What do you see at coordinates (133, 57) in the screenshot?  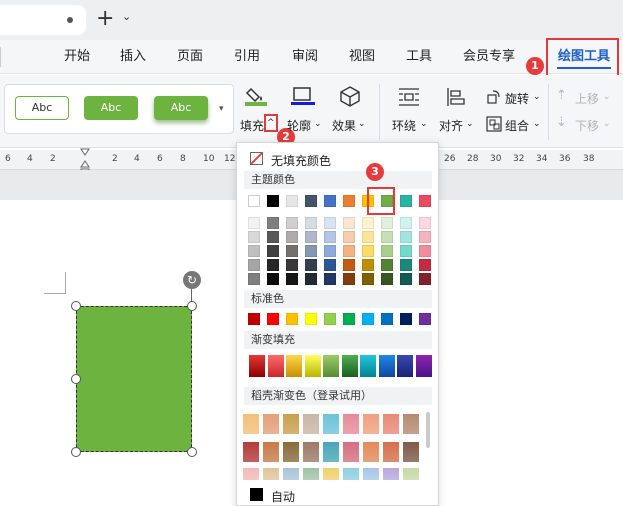 I see `menu-insert: 插入` at bounding box center [133, 57].